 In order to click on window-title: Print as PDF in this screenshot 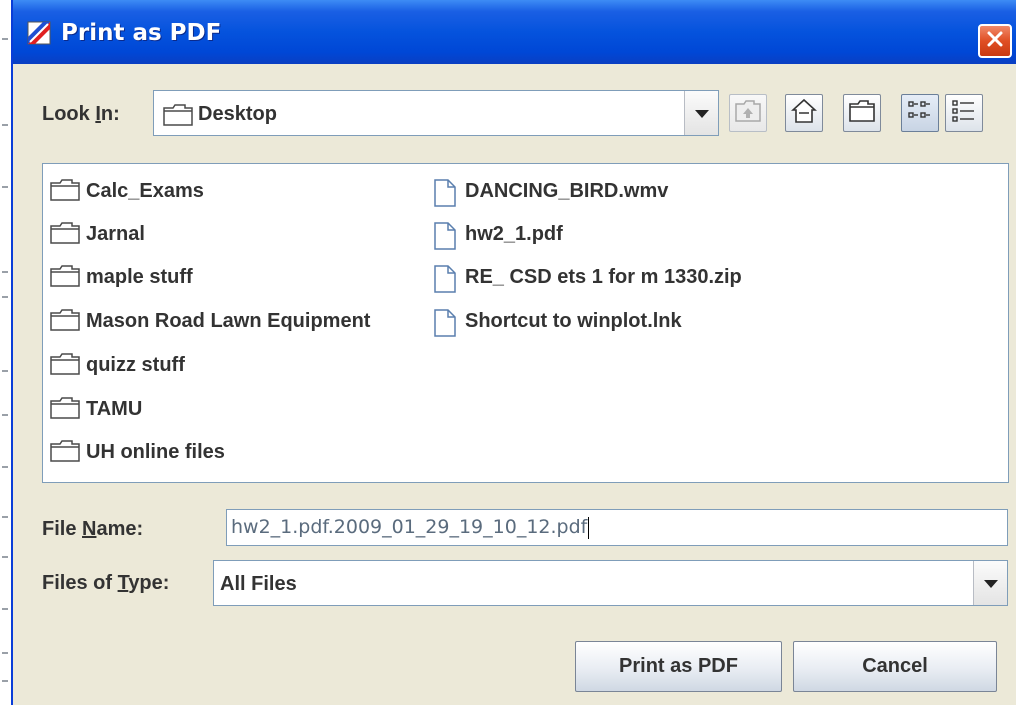, I will do `click(141, 33)`.